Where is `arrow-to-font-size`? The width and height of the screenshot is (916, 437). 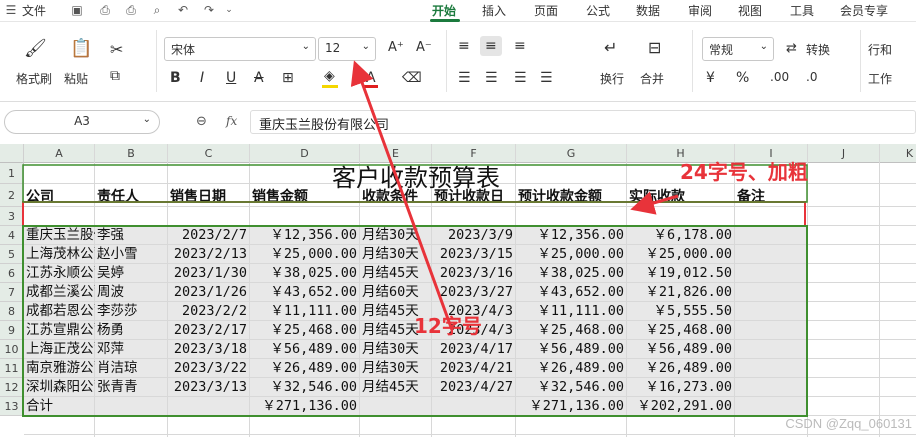 arrow-to-font-size is located at coordinates (402, 195).